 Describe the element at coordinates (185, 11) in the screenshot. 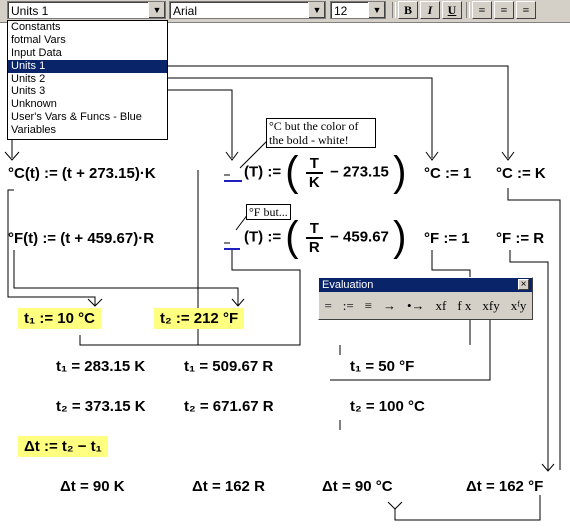

I see `font-combo-value: Arial` at that location.